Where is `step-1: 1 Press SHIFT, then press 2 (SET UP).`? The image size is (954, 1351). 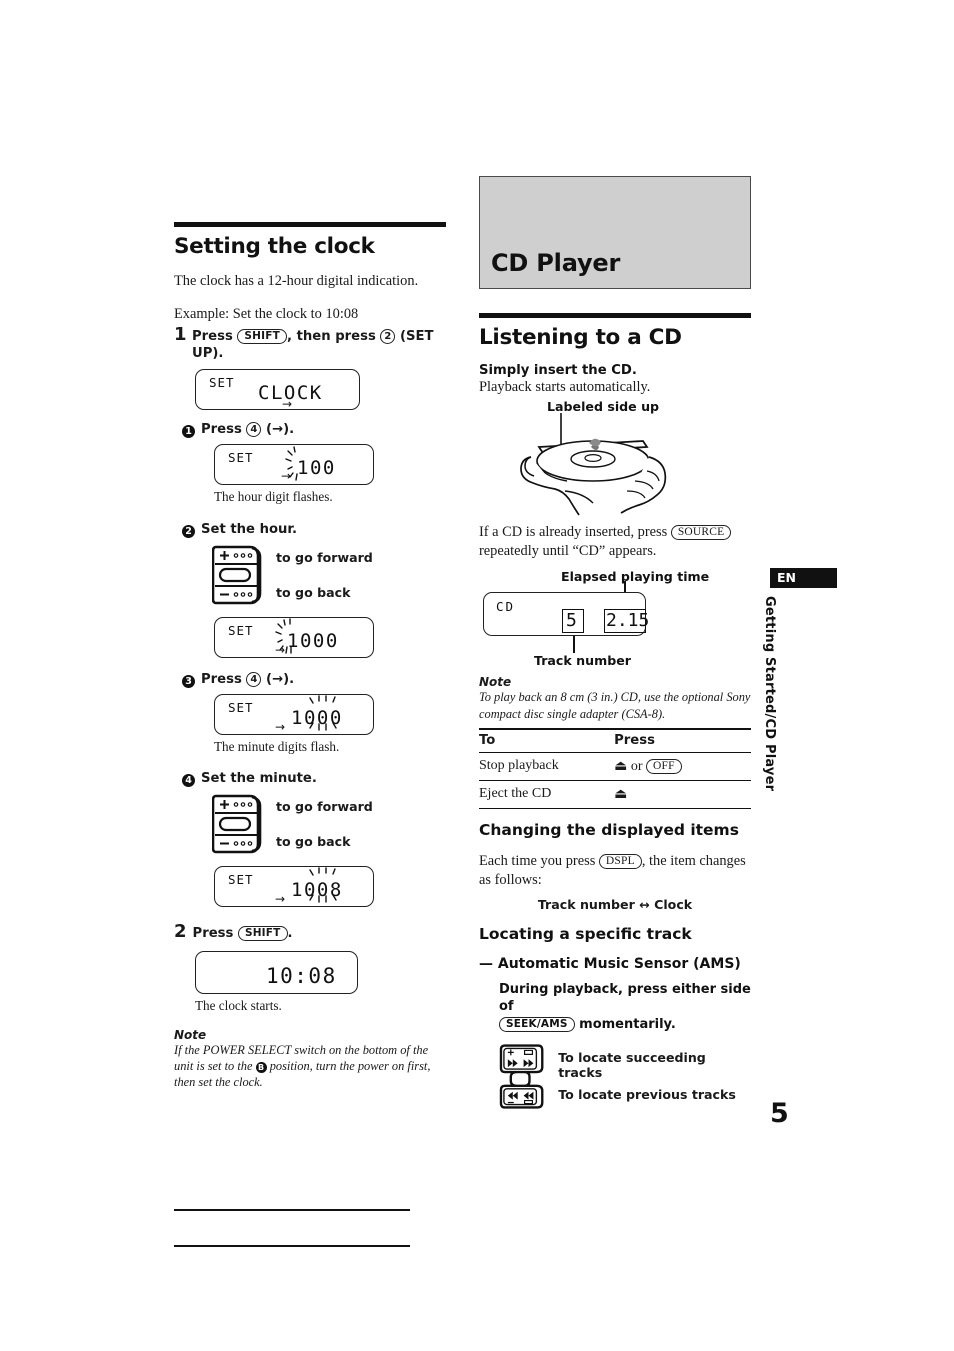
step-1: 1 Press SHIFT, then press 2 (SET UP). is located at coordinates (310, 344).